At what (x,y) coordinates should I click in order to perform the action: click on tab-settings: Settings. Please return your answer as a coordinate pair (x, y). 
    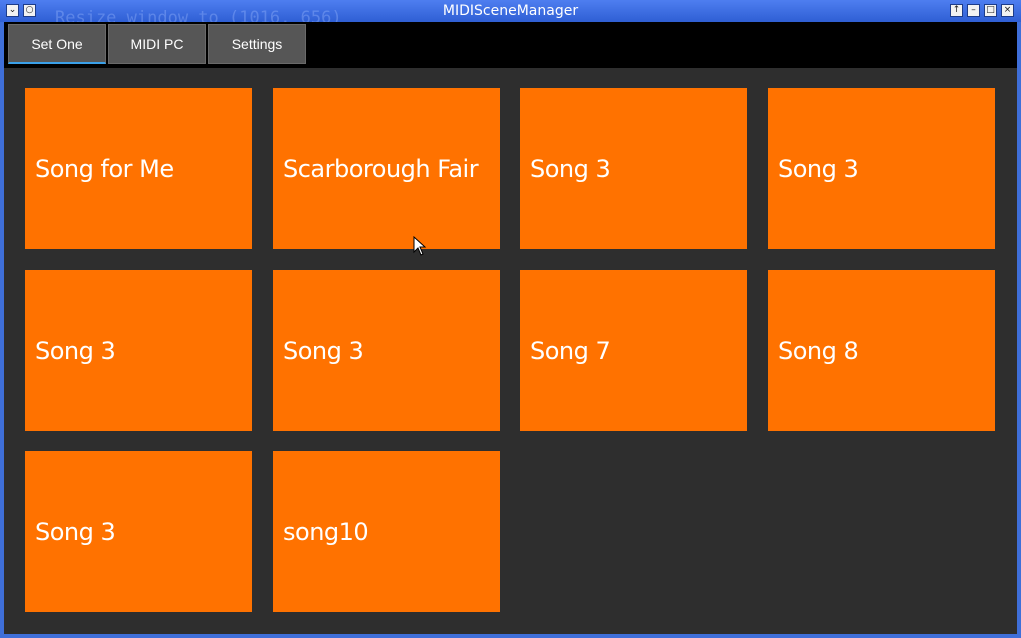
    Looking at the image, I should click on (257, 44).